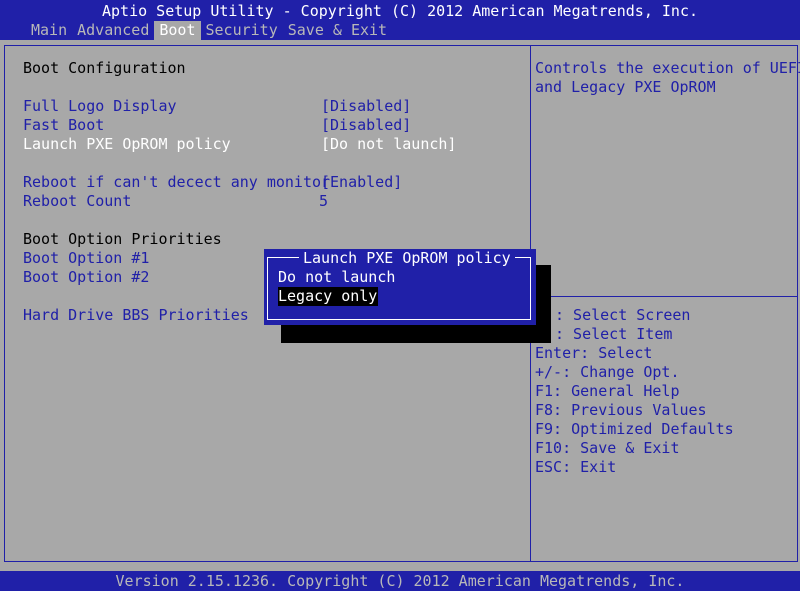  What do you see at coordinates (623, 315) in the screenshot?
I see `key-select-screen-label: : Select Screen` at bounding box center [623, 315].